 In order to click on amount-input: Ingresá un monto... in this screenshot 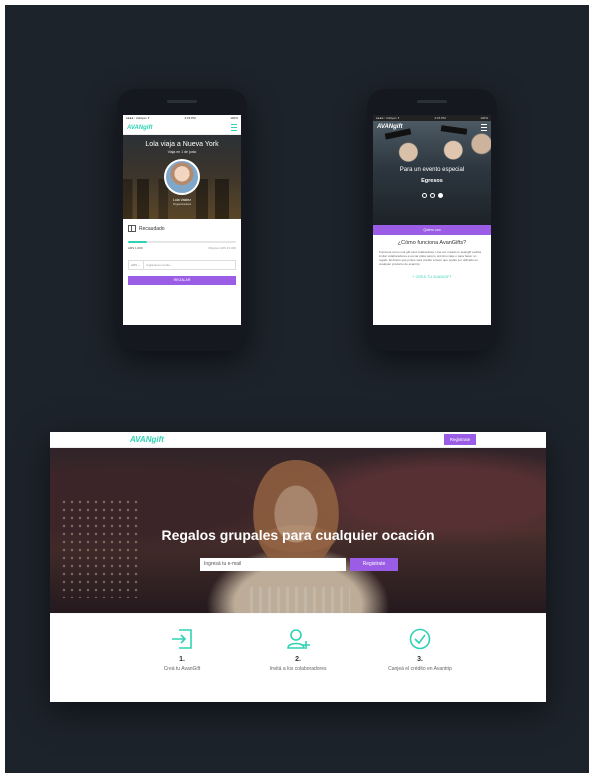, I will do `click(158, 265)`.